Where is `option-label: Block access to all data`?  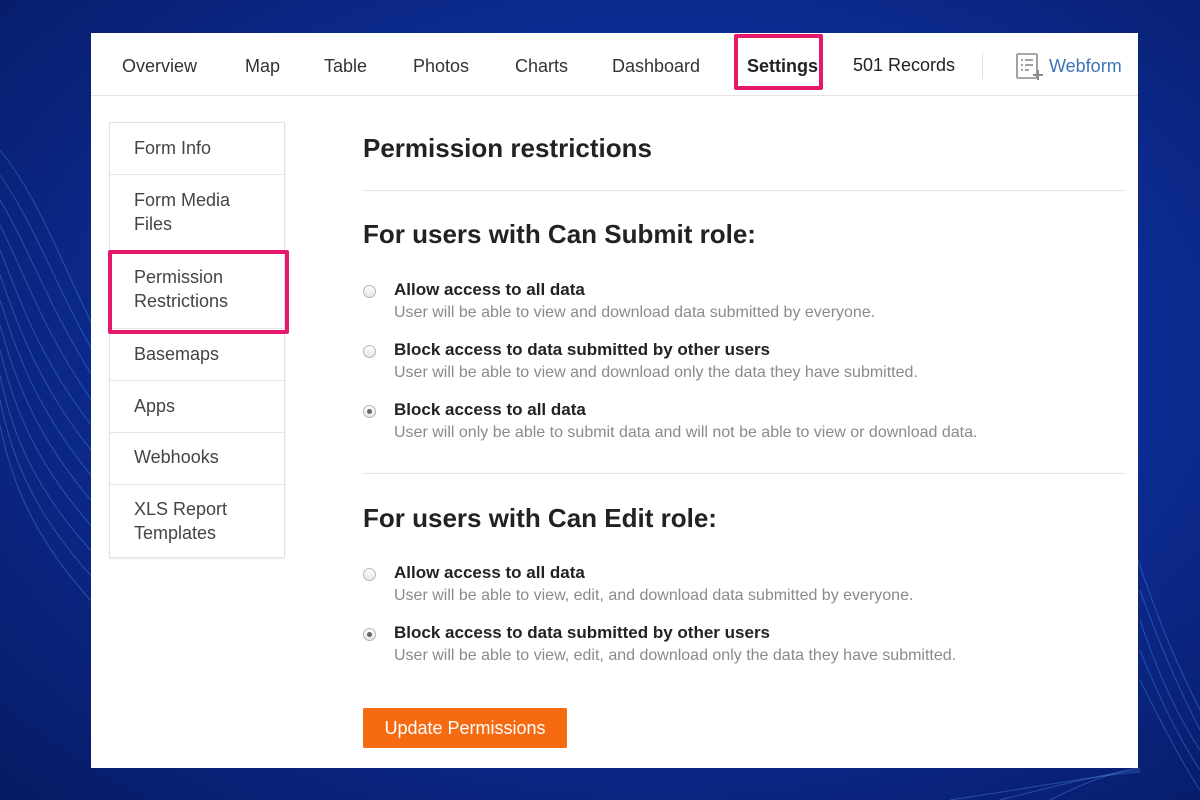 option-label: Block access to all data is located at coordinates (490, 409).